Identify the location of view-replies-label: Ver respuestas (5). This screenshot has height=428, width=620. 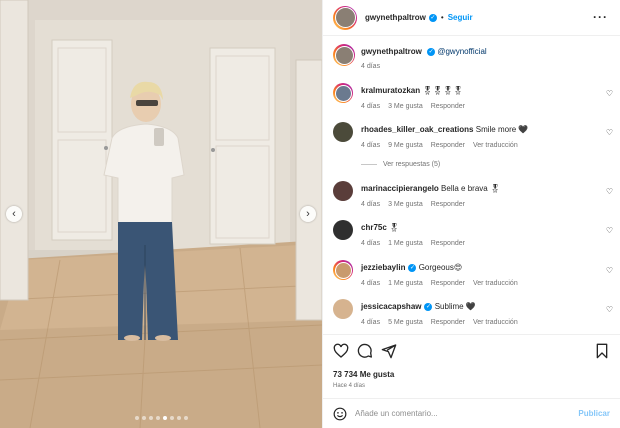
(412, 164).